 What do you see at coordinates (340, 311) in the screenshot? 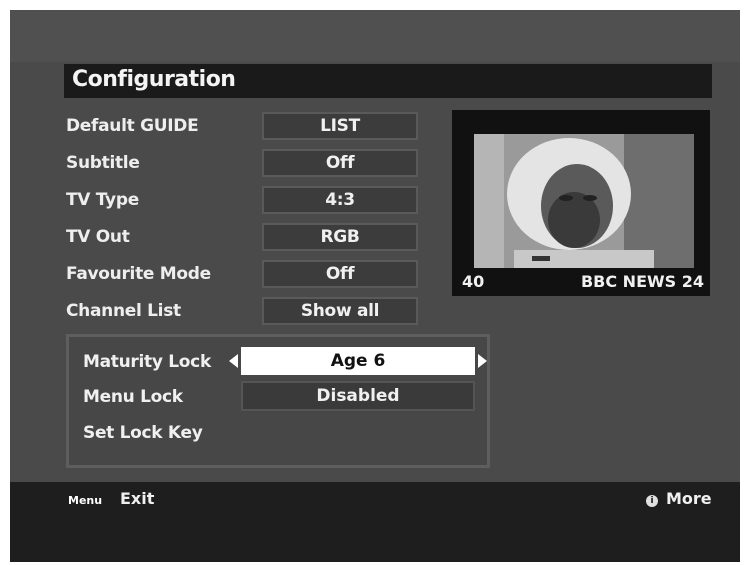
I see `setting-value-channel-list: Show all` at bounding box center [340, 311].